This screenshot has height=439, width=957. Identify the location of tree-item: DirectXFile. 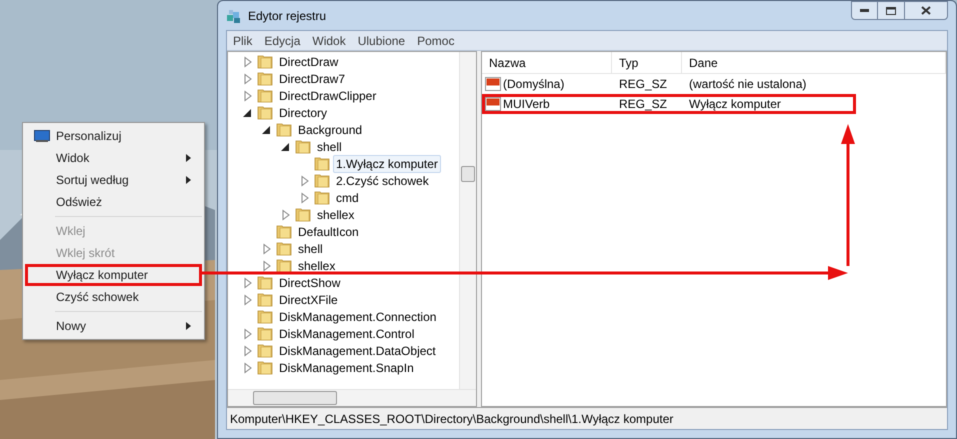
(308, 299).